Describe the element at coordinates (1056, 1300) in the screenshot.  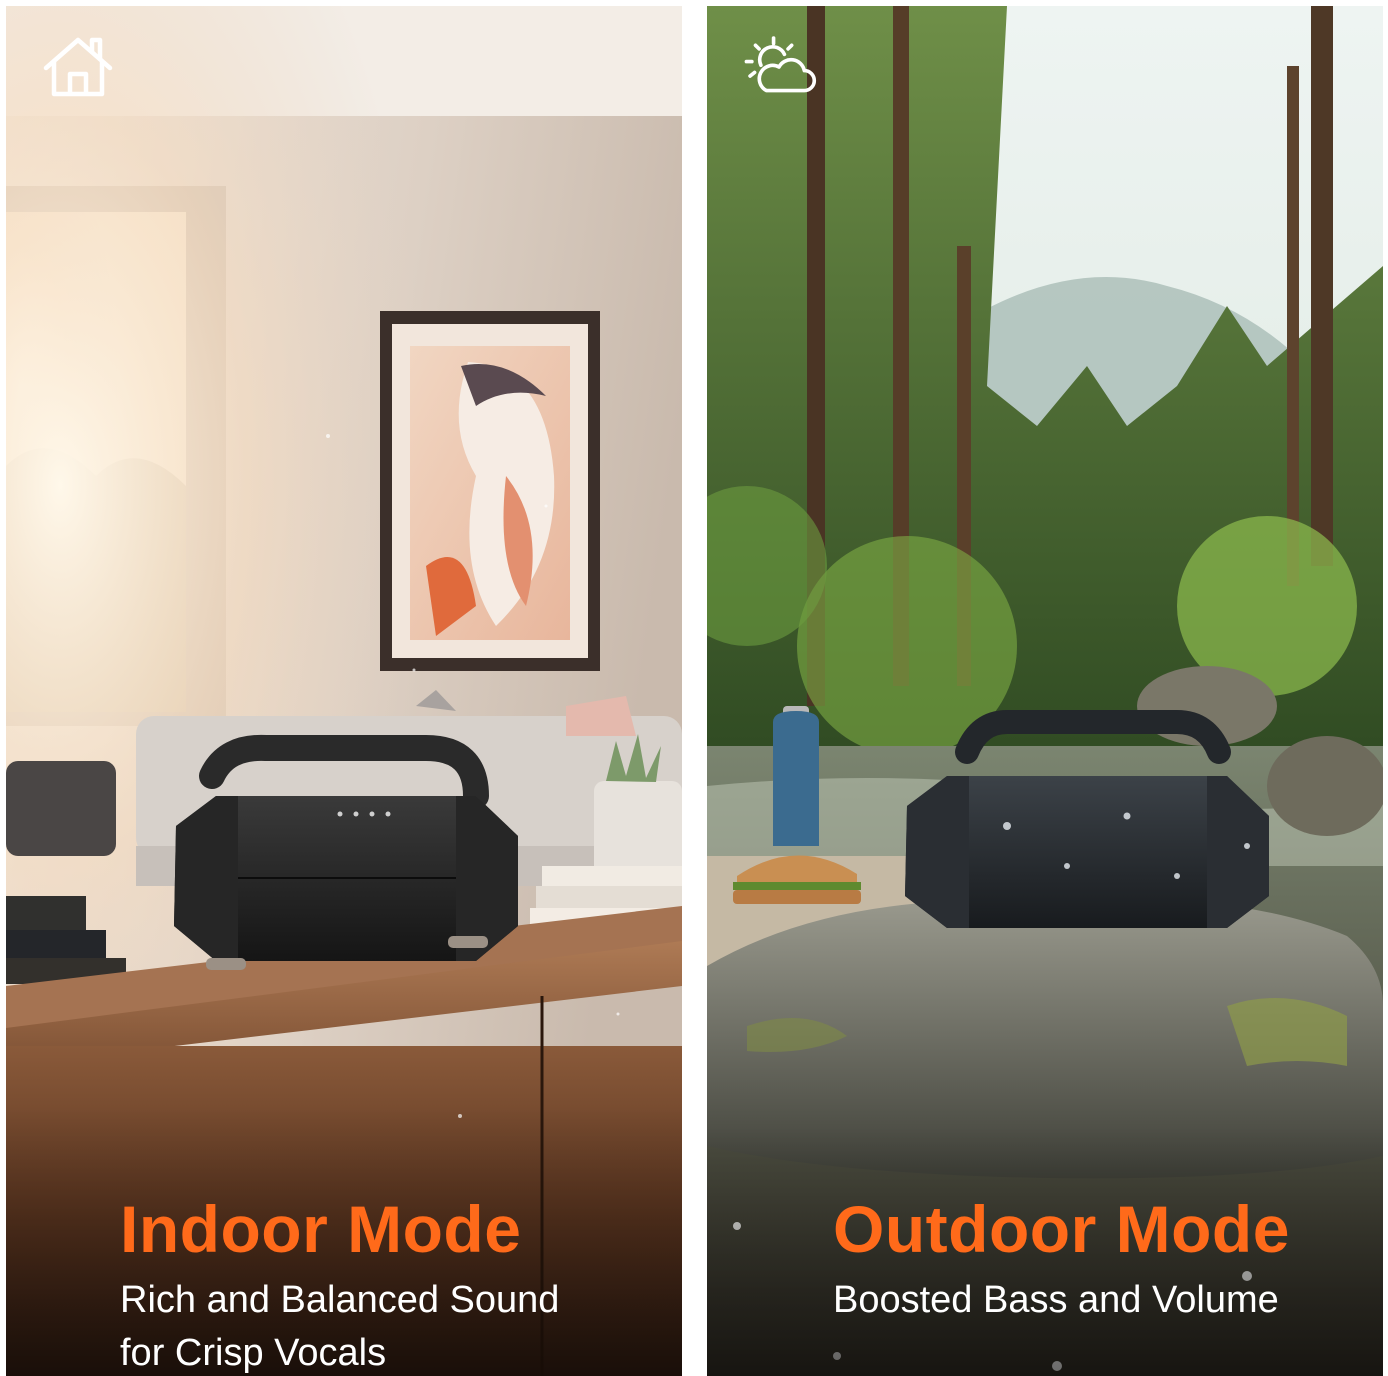
I see `outdoor-description-line-1: Boosted Bass and Volume` at that location.